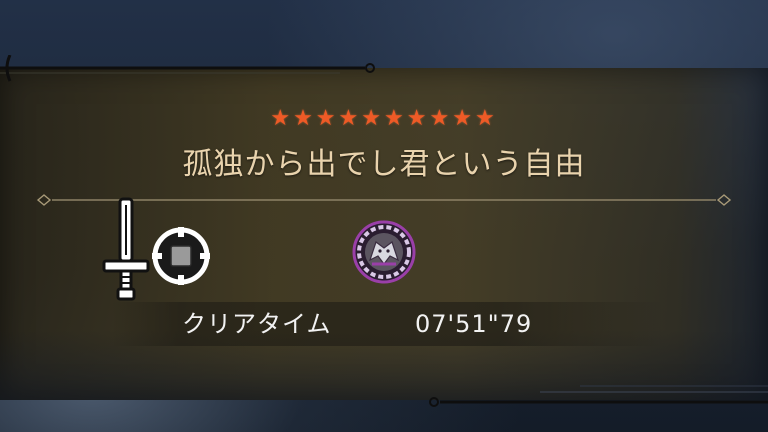  Describe the element at coordinates (384, 252) in the screenshot. I see `monster-emblem-icon` at that location.